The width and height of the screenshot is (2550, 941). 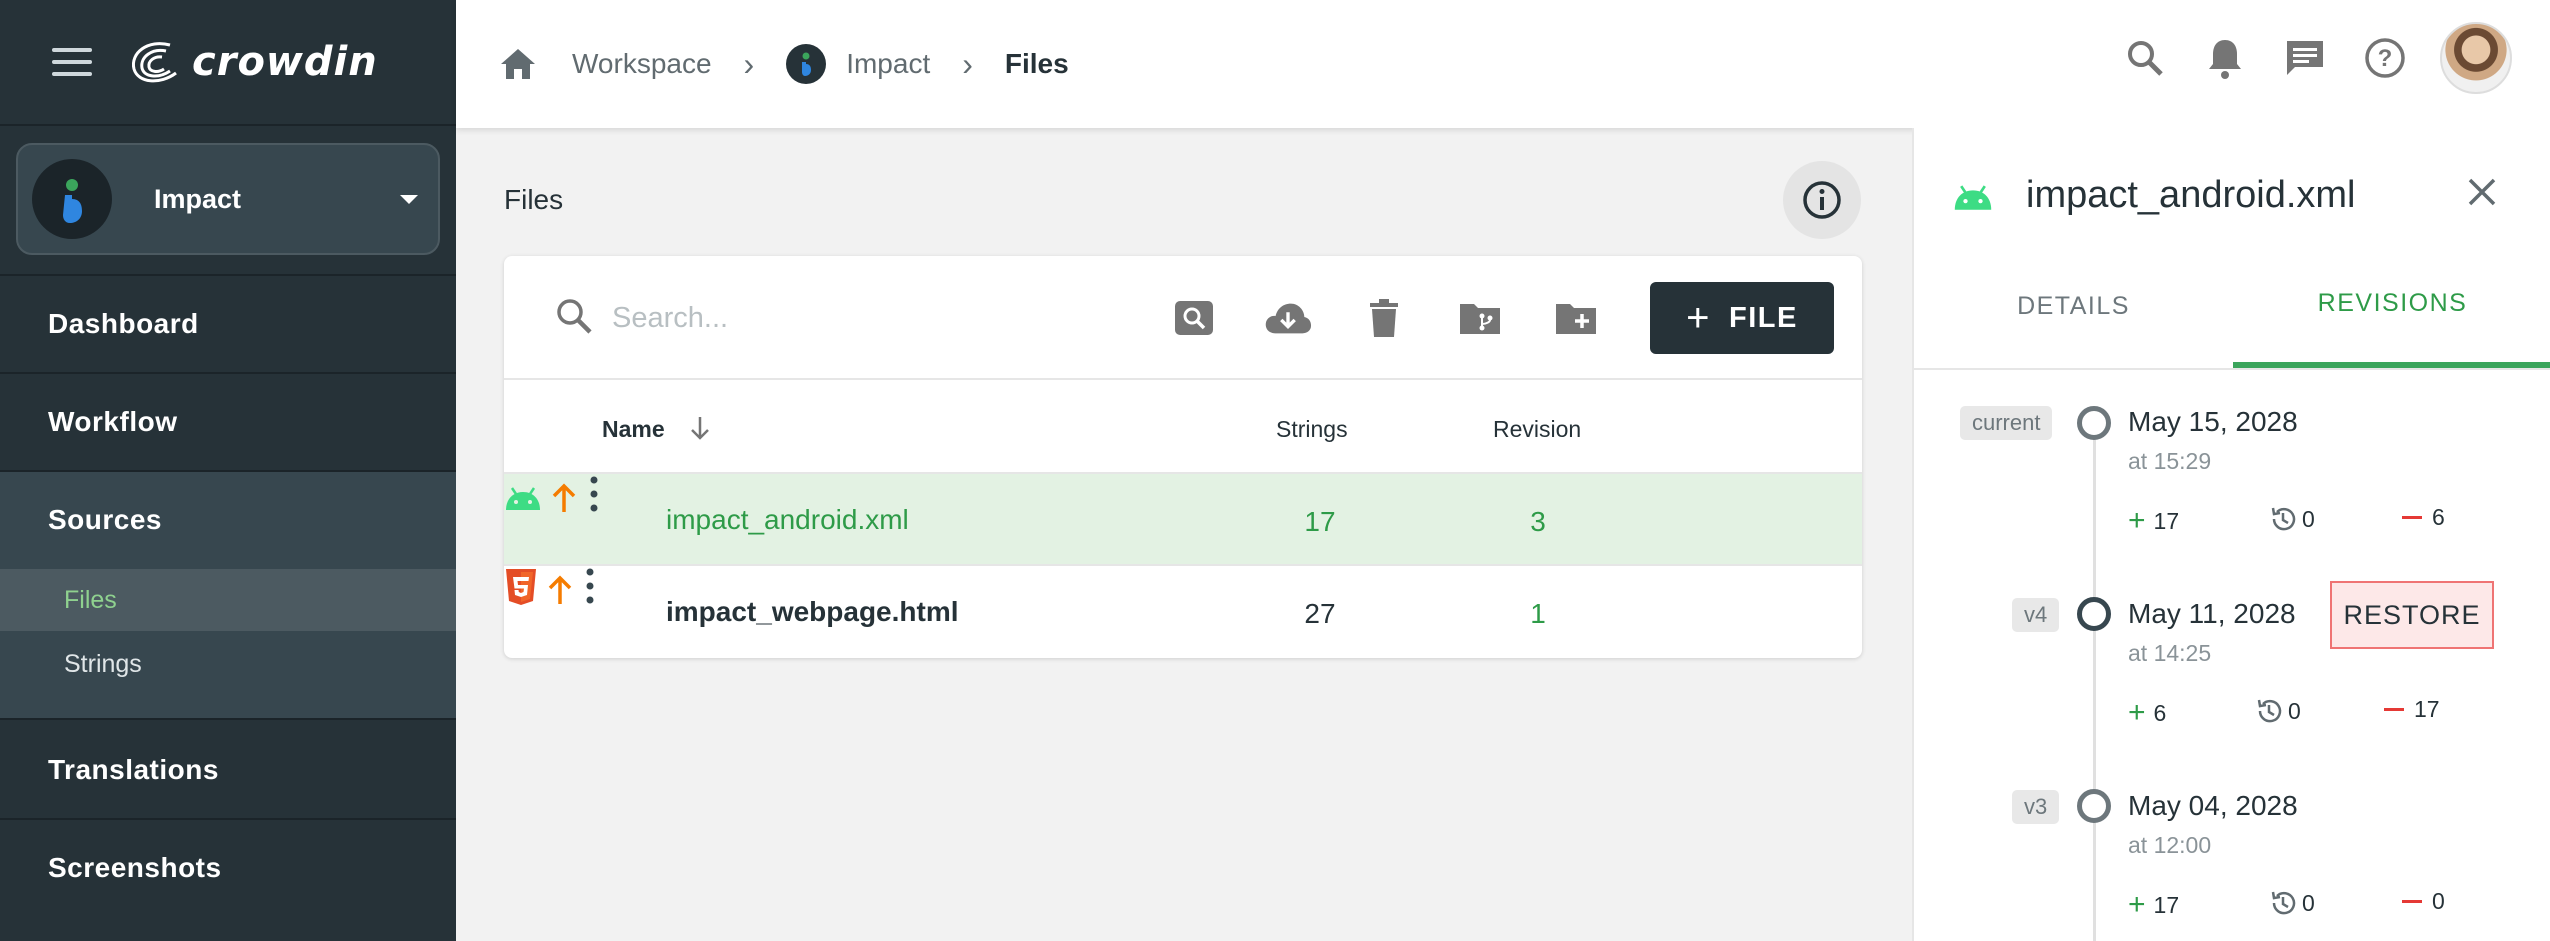 I want to click on breadcrumb-project: Impact, so click(x=888, y=64).